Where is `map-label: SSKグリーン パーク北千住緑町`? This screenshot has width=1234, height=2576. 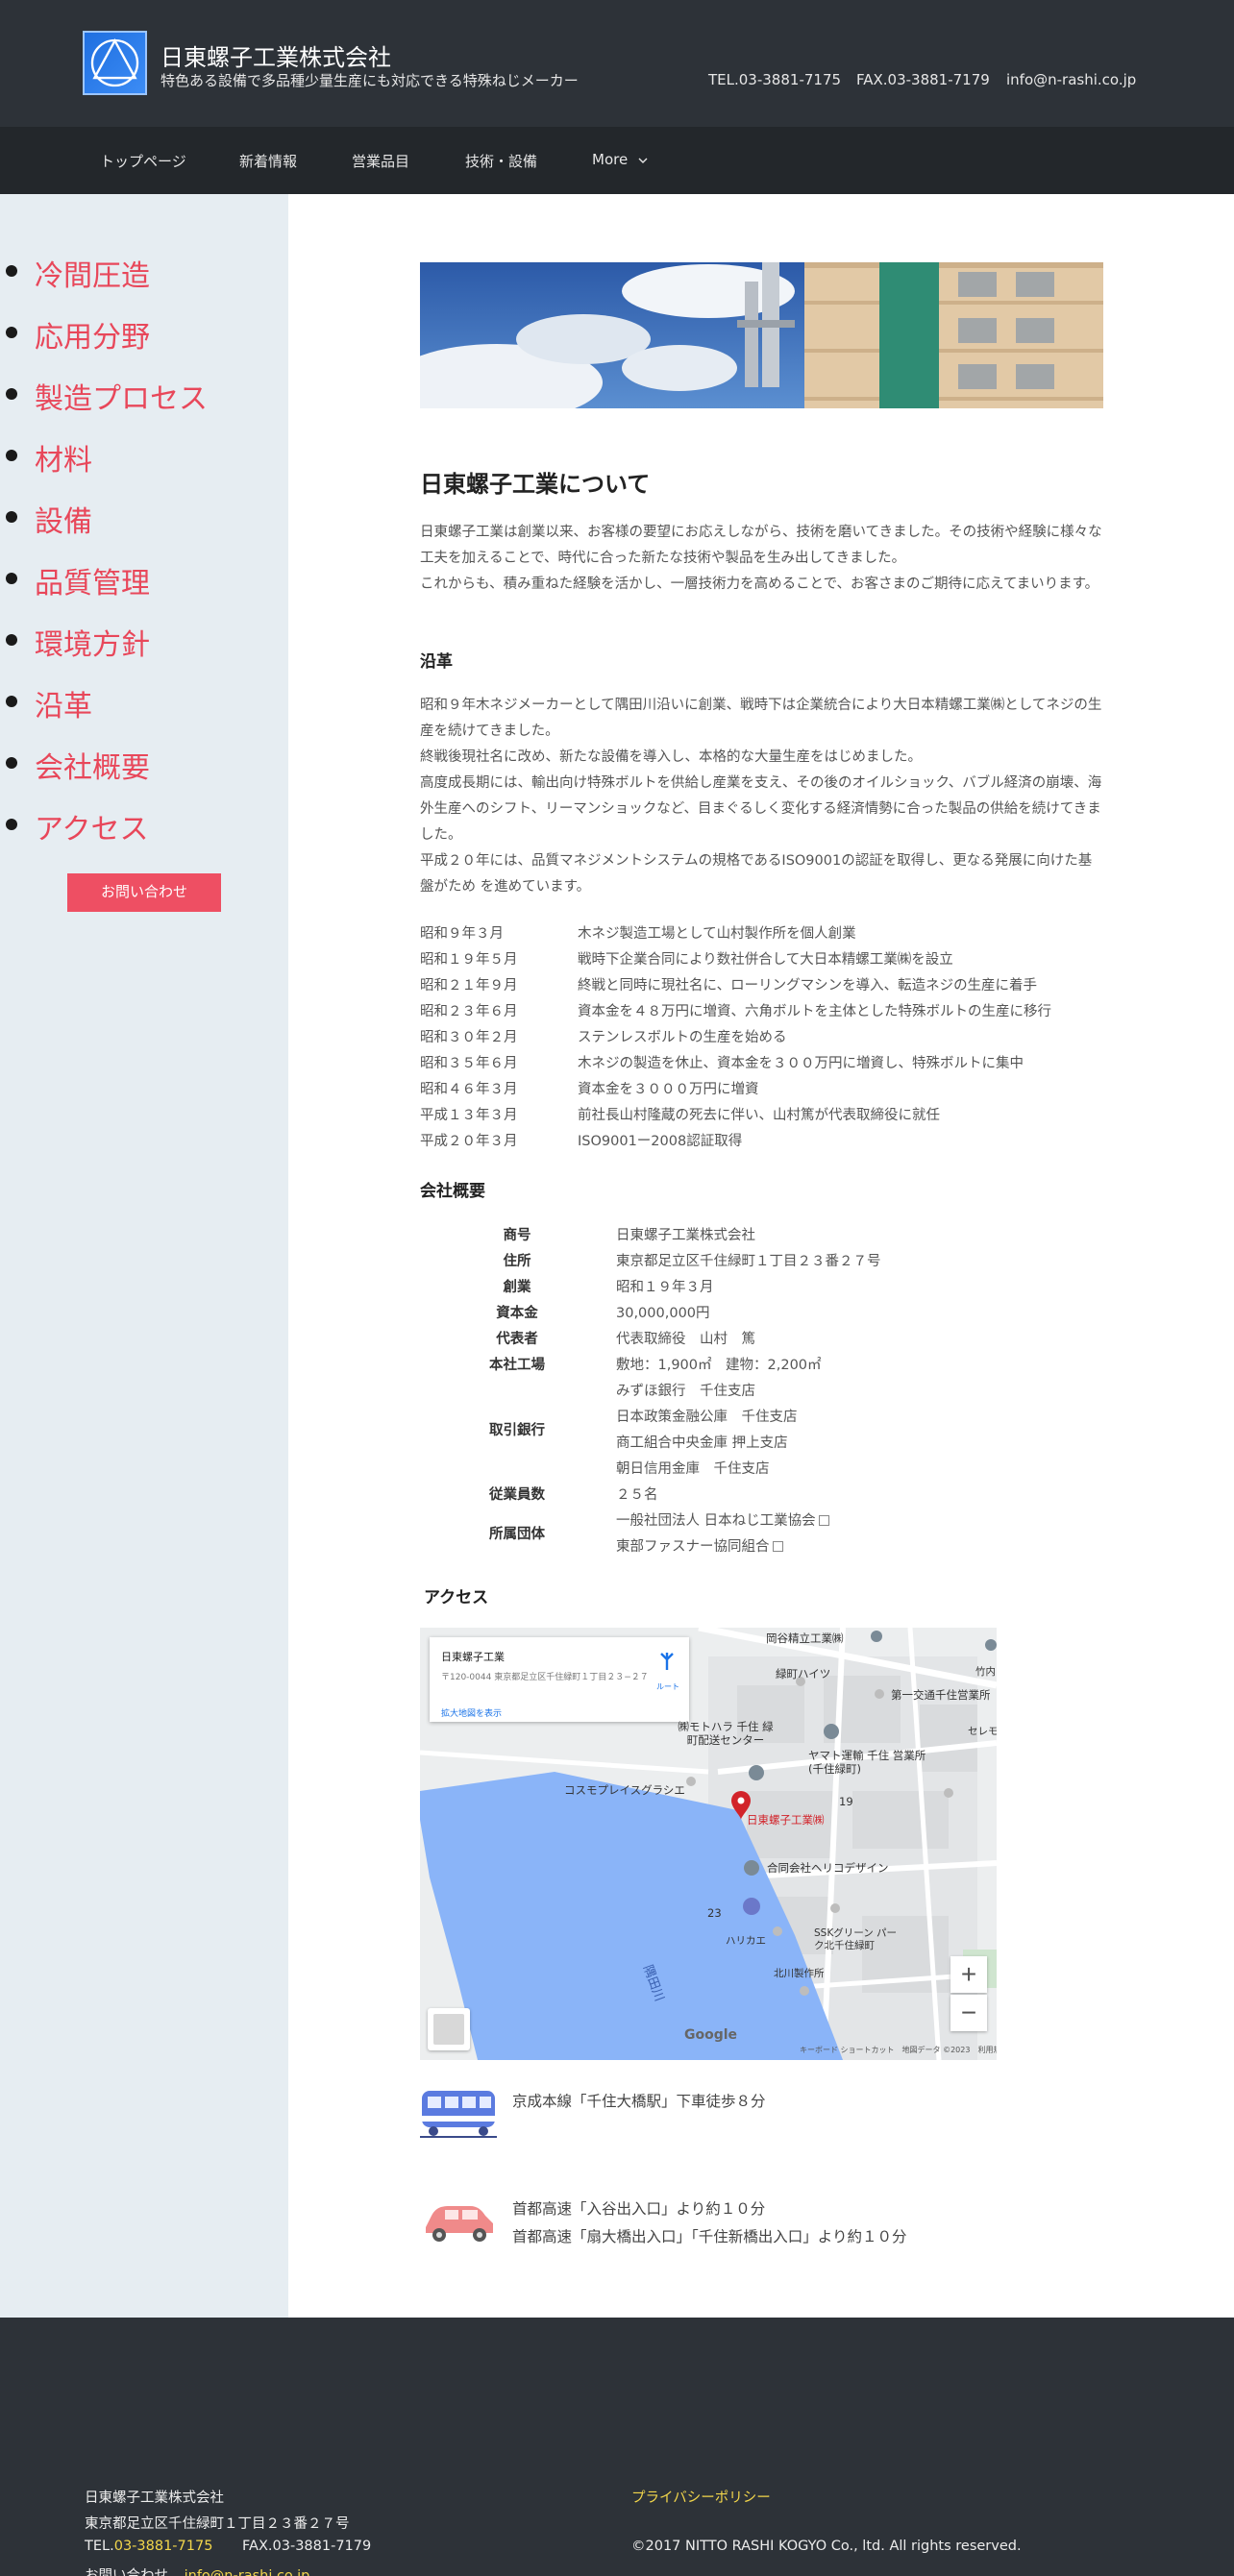
map-label: SSKグリーン パーク北千住緑町 is located at coordinates (856, 1939).